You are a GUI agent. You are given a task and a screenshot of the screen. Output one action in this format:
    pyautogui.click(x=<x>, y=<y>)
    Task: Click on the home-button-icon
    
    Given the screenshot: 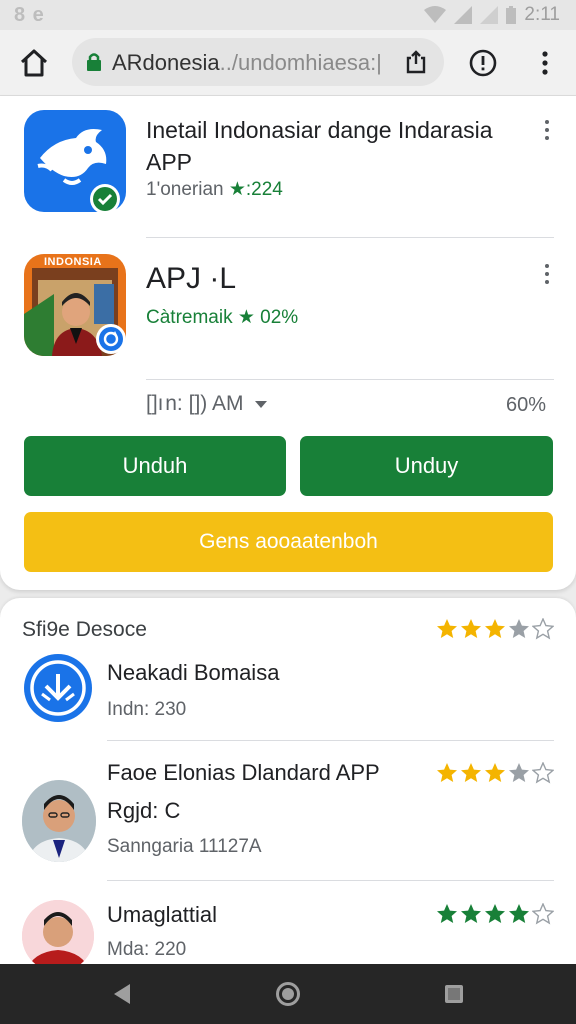 What is the action you would take?
    pyautogui.click(x=288, y=994)
    